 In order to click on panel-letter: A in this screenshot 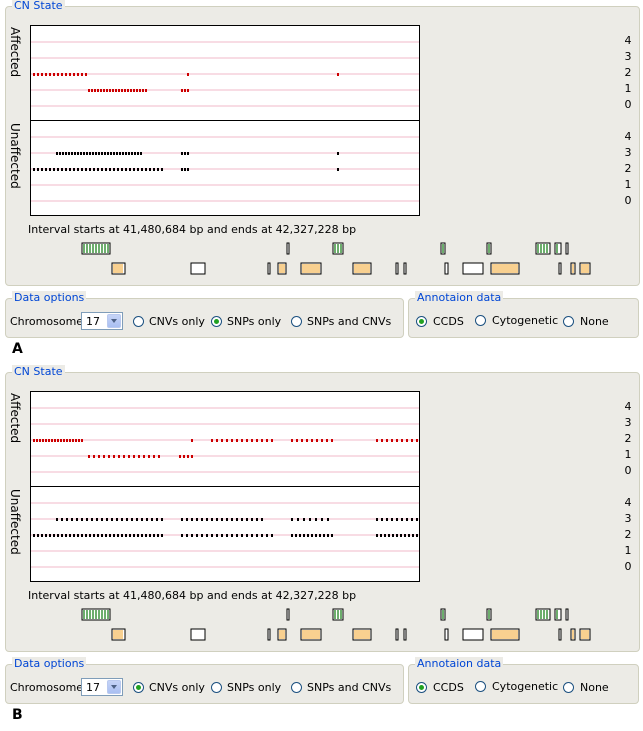, I will do `click(17, 349)`.